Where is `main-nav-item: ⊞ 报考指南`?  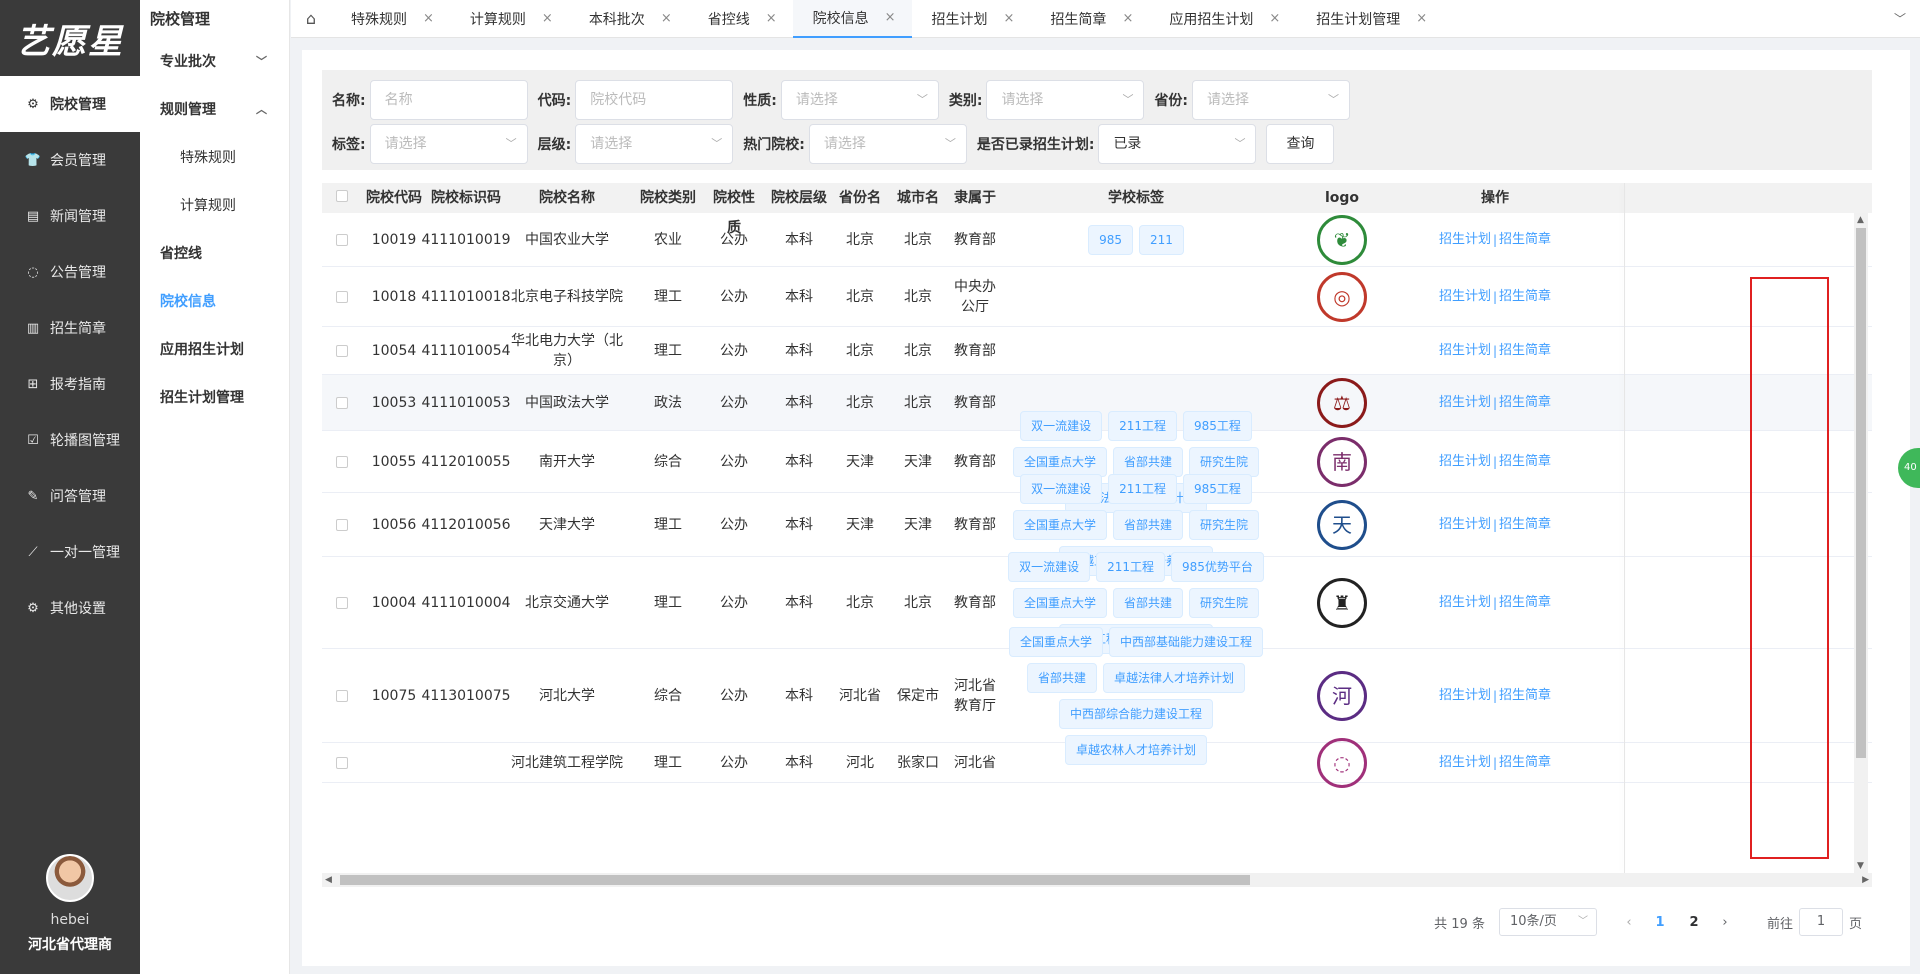 main-nav-item: ⊞ 报考指南 is located at coordinates (70, 384).